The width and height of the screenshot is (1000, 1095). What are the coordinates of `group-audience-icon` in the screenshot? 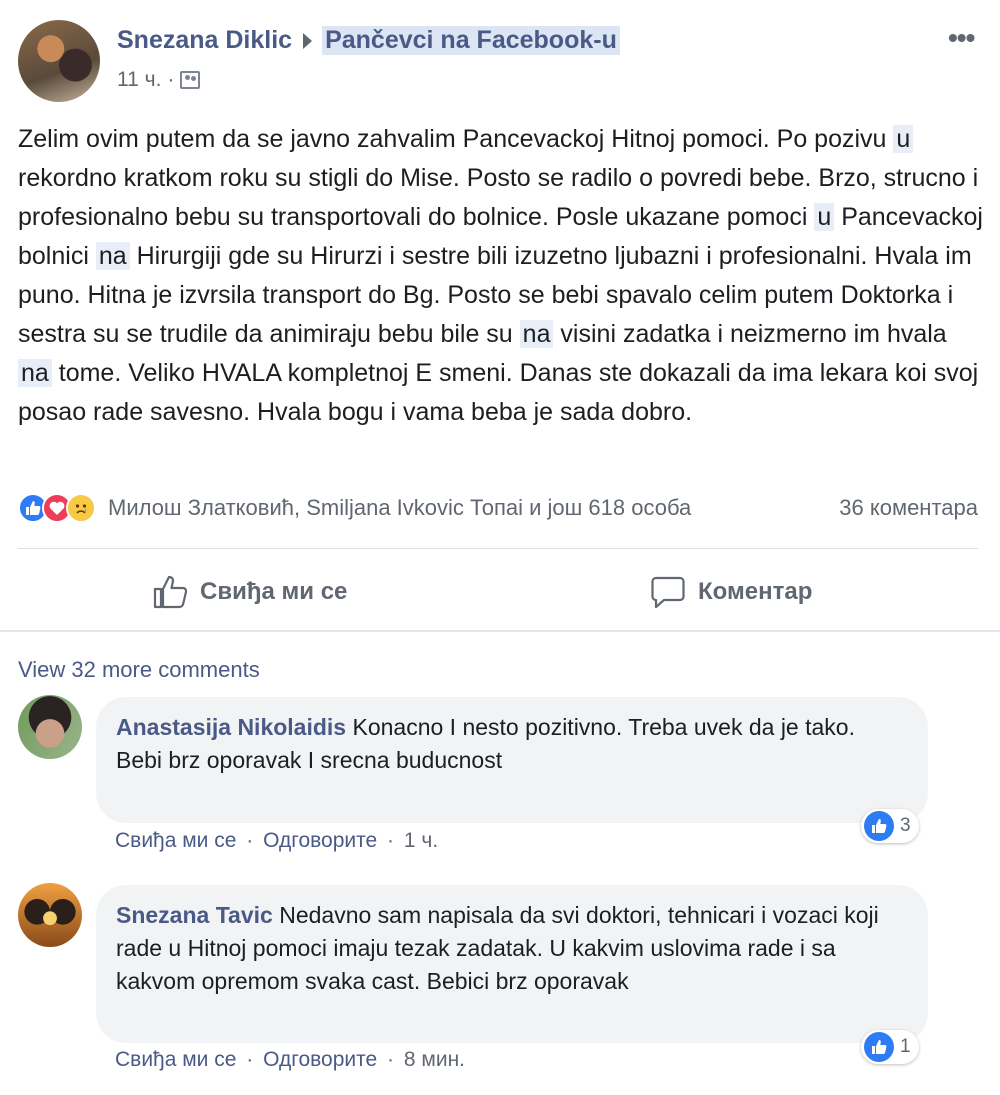 It's located at (190, 80).